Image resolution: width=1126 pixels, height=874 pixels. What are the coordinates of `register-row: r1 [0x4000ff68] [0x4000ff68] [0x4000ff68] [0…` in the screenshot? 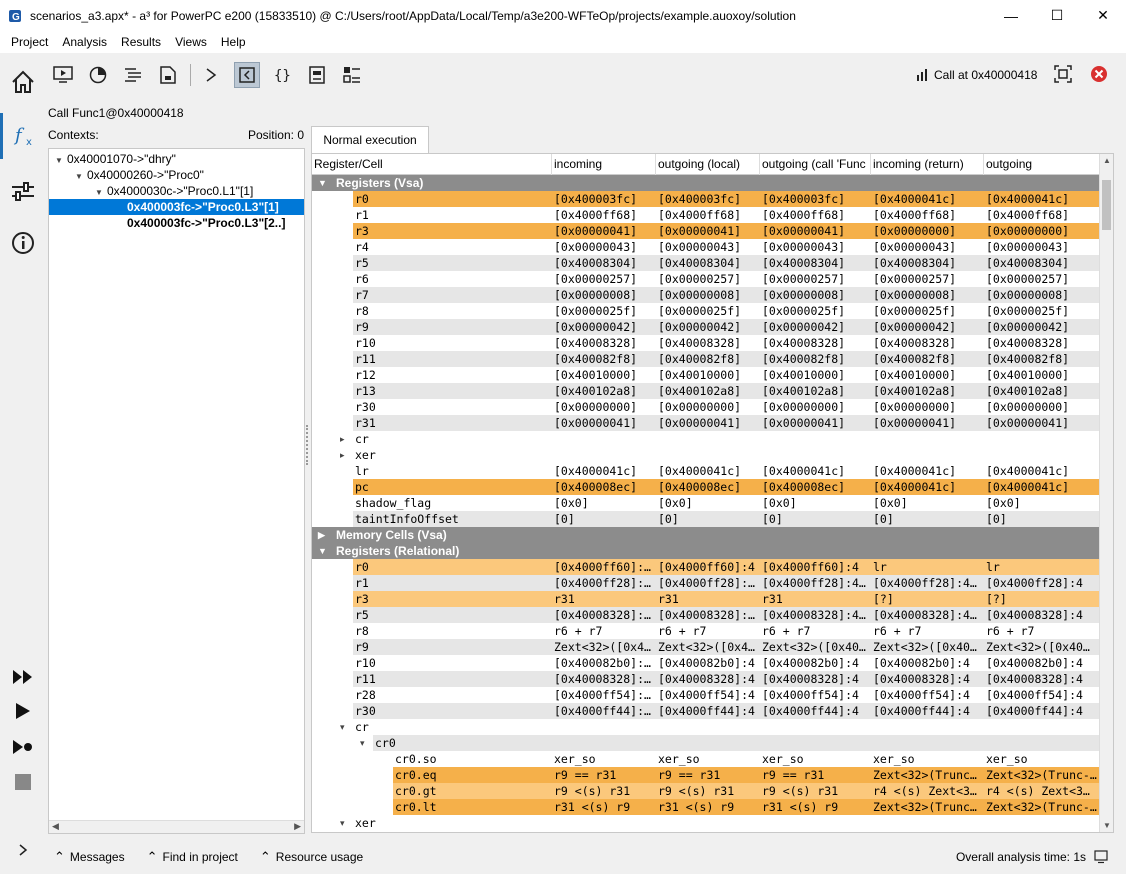 It's located at (706, 215).